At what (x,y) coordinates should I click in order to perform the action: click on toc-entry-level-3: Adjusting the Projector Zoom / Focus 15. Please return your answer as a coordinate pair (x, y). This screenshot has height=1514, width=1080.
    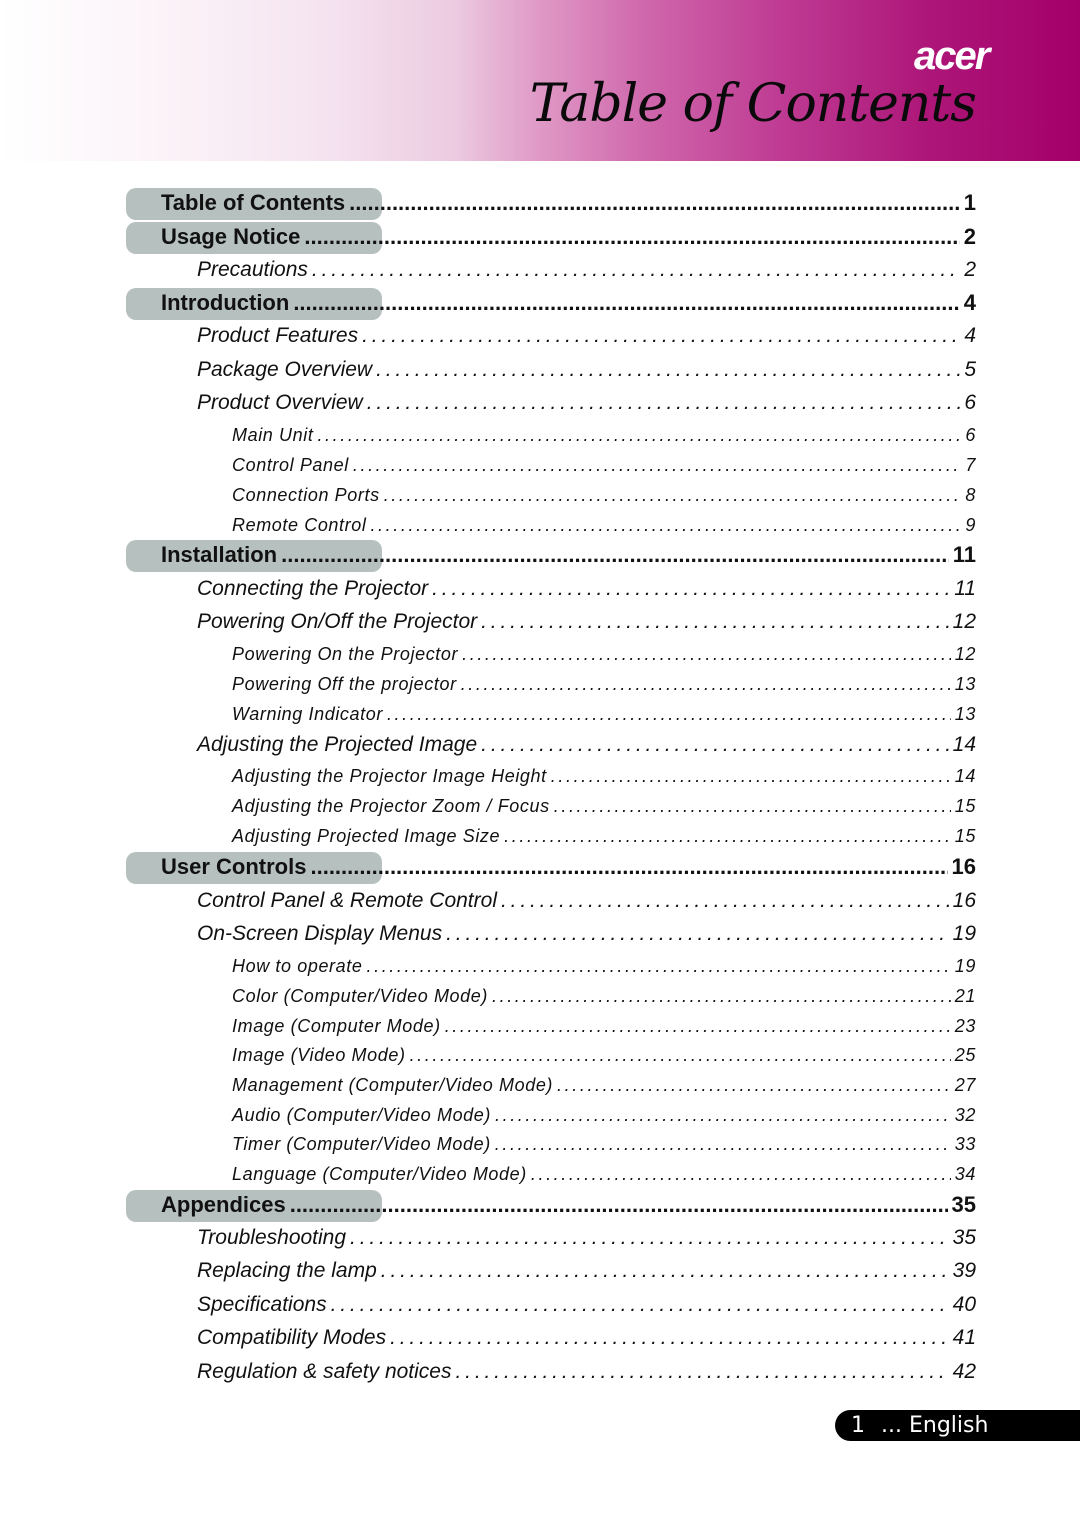
    Looking at the image, I should click on (540, 807).